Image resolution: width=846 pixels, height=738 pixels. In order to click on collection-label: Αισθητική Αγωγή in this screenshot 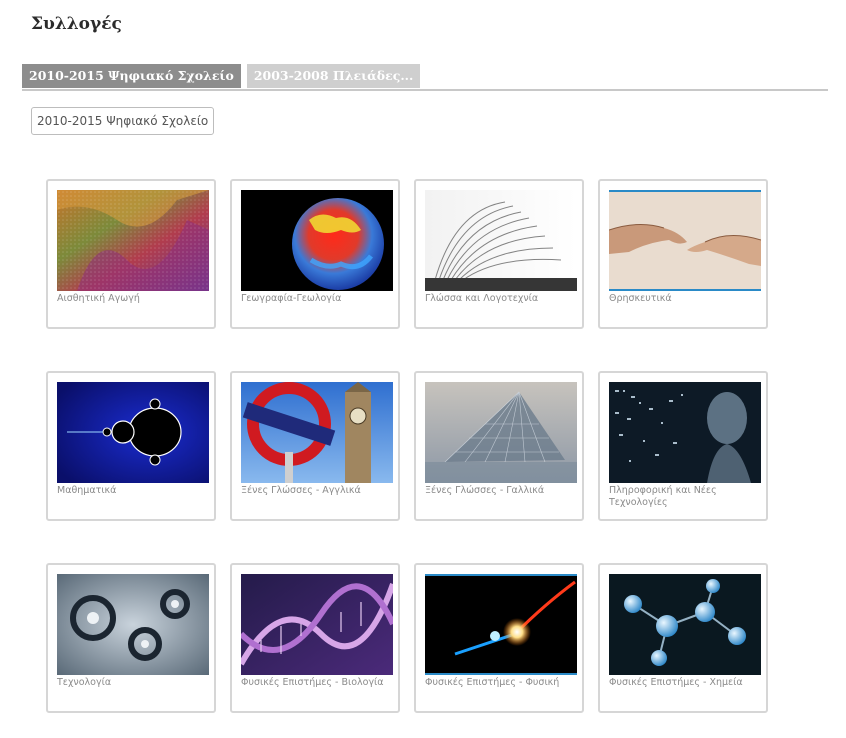, I will do `click(98, 298)`.